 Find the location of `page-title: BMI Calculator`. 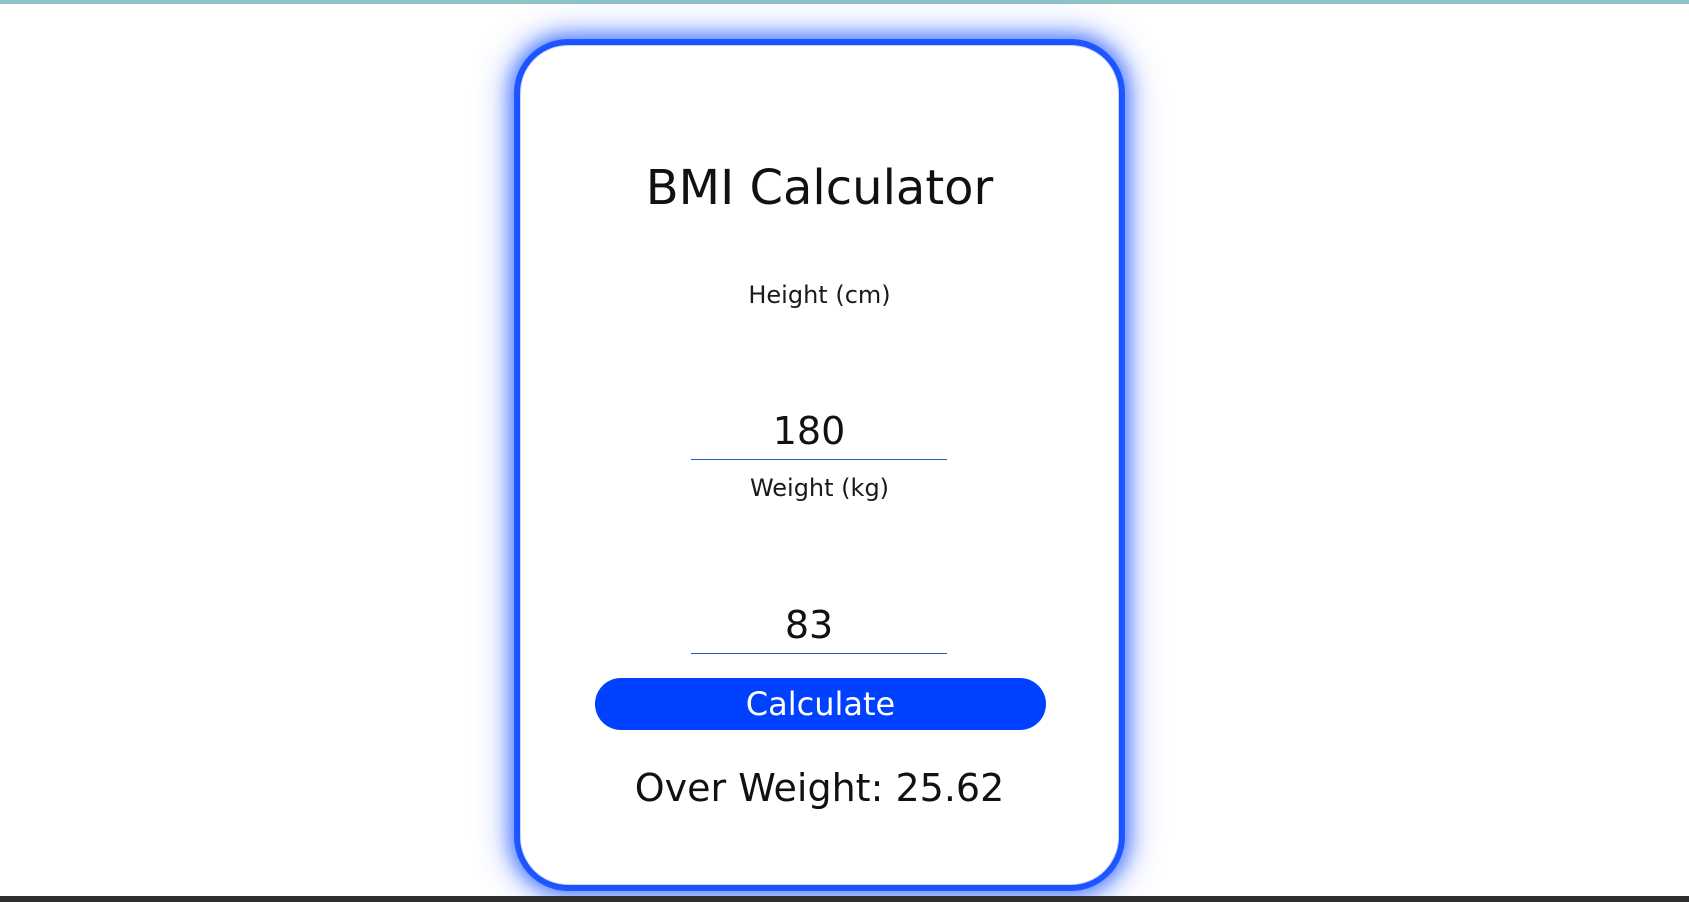

page-title: BMI Calculator is located at coordinates (819, 188).